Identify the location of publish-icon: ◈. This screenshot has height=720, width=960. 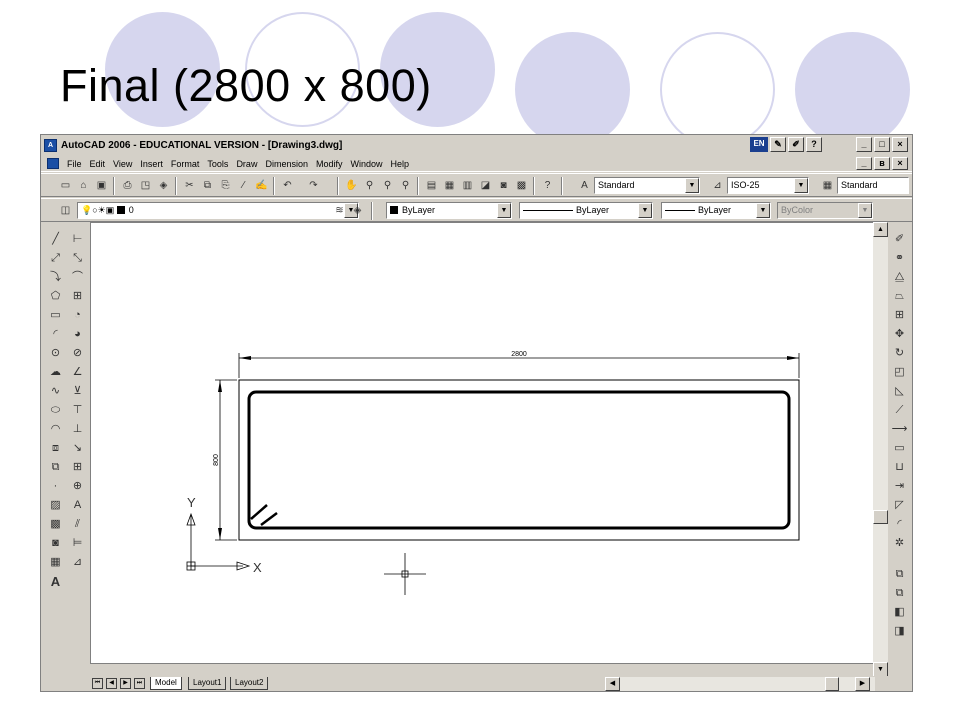
(163, 185).